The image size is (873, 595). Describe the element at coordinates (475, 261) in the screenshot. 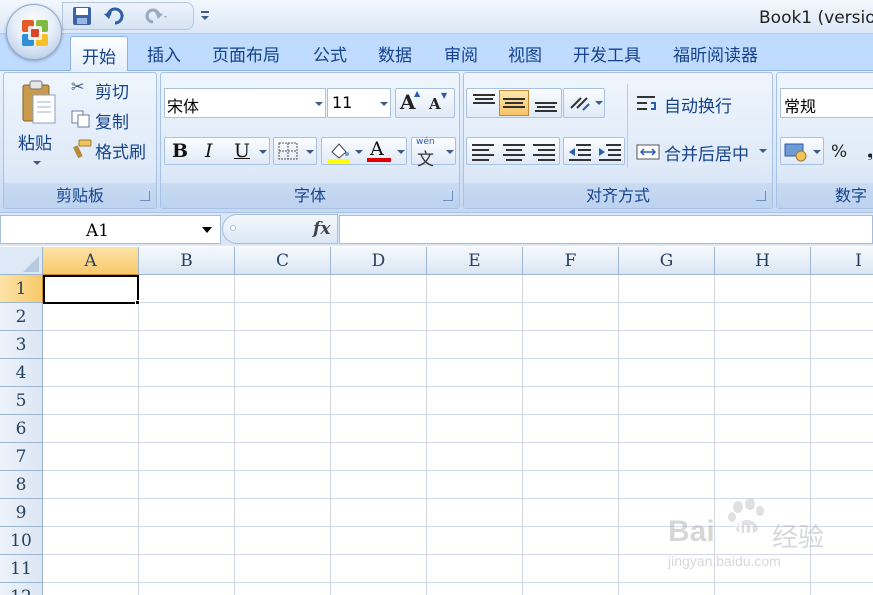

I see `column-header-E: E` at that location.